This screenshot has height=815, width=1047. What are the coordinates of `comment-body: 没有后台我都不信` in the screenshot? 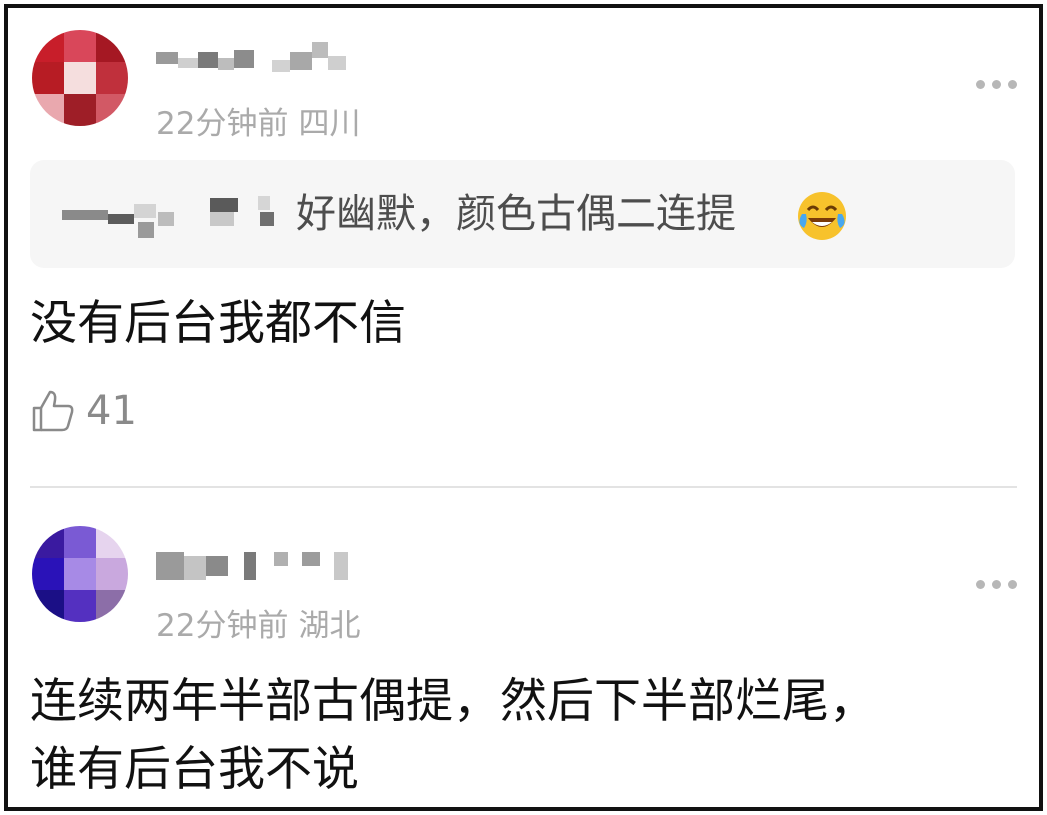 It's located at (218, 323).